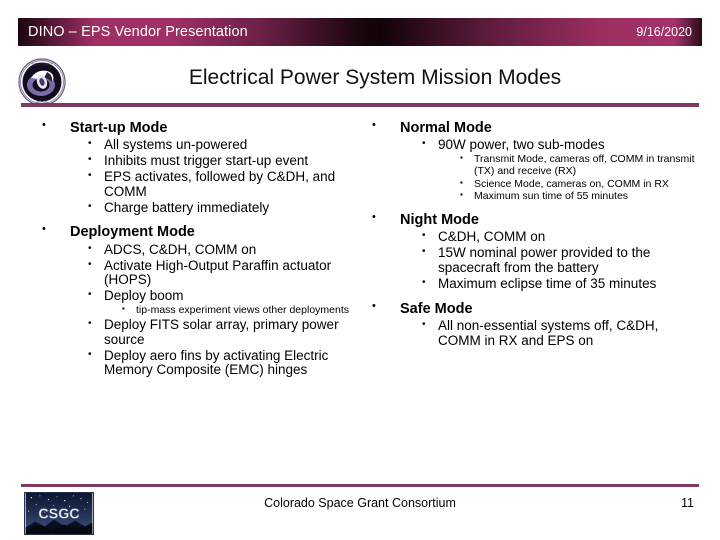 Image resolution: width=720 pixels, height=540 pixels. What do you see at coordinates (42, 65) in the screenshot?
I see `svg-text: COLORADO` at bounding box center [42, 65].